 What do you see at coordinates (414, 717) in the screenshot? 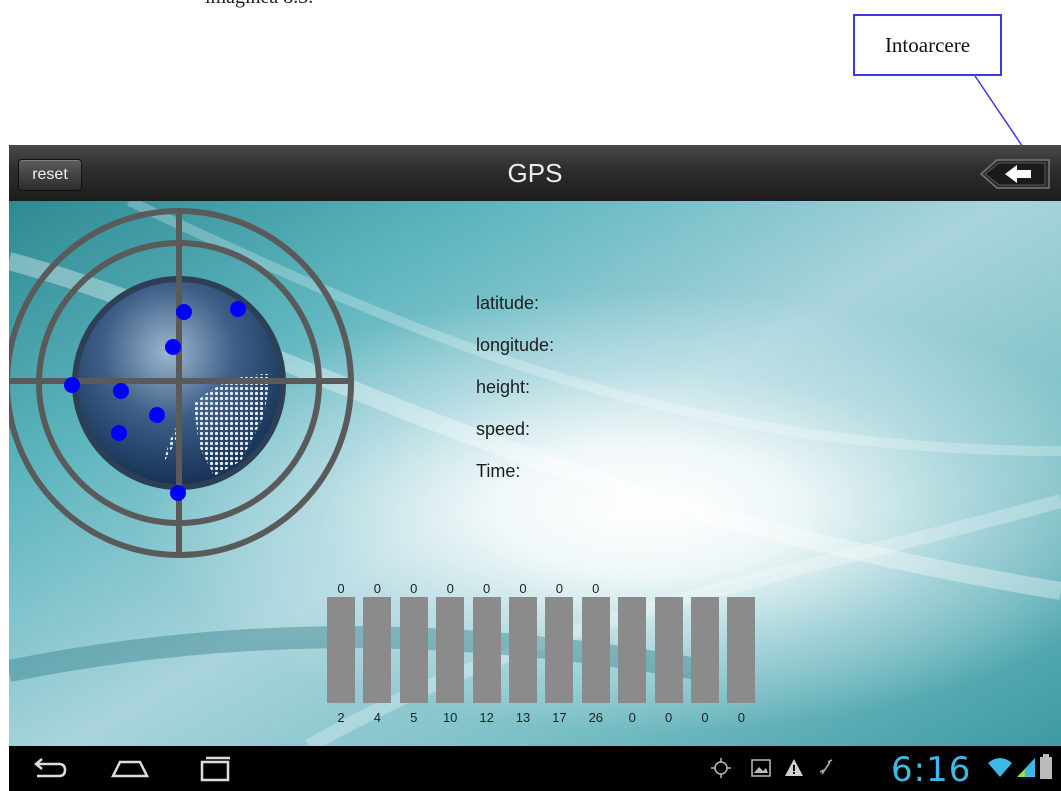
I see `satellite-id-label: 5` at bounding box center [414, 717].